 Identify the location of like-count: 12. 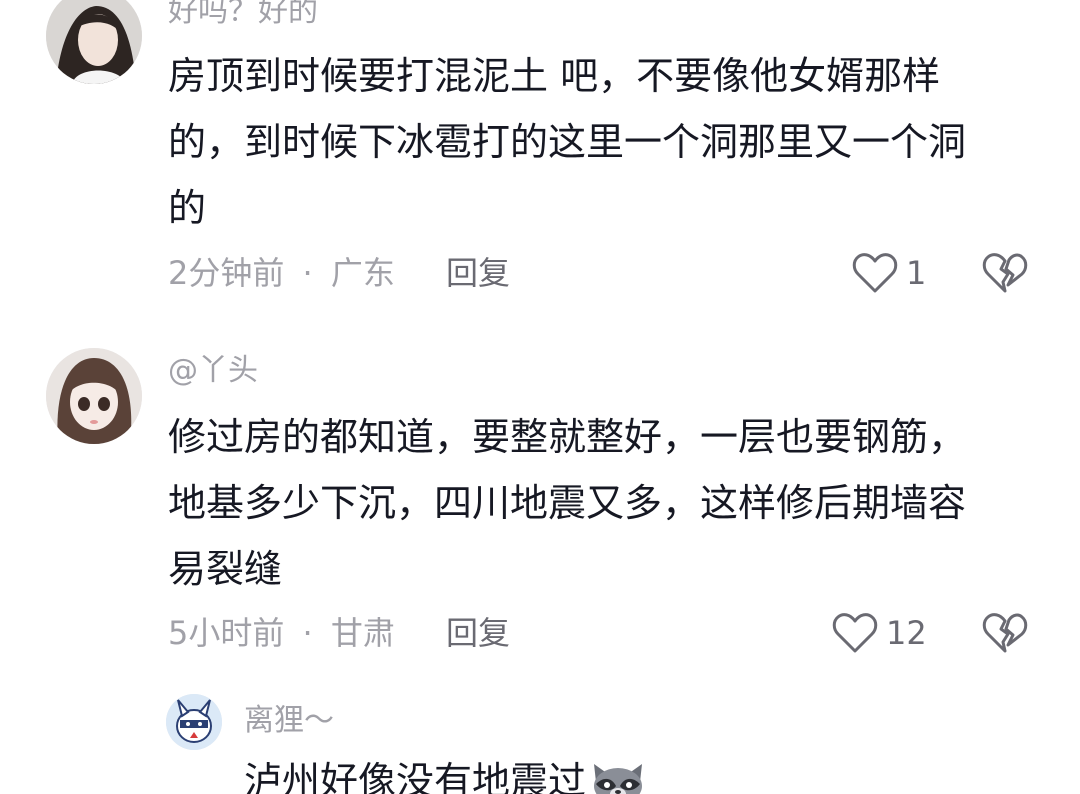
(906, 633).